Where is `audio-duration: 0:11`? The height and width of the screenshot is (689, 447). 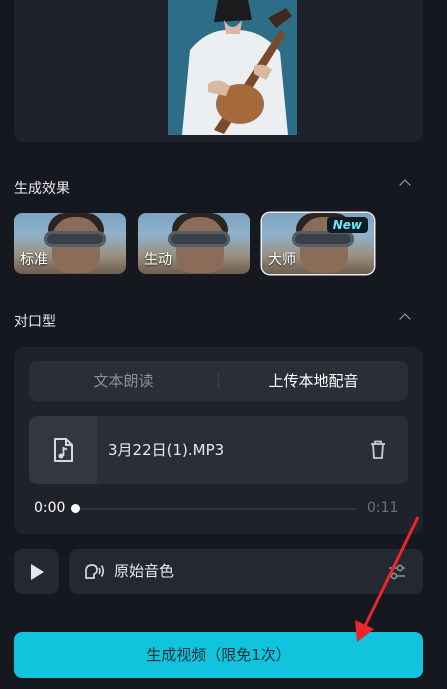
audio-duration: 0:11 is located at coordinates (383, 508).